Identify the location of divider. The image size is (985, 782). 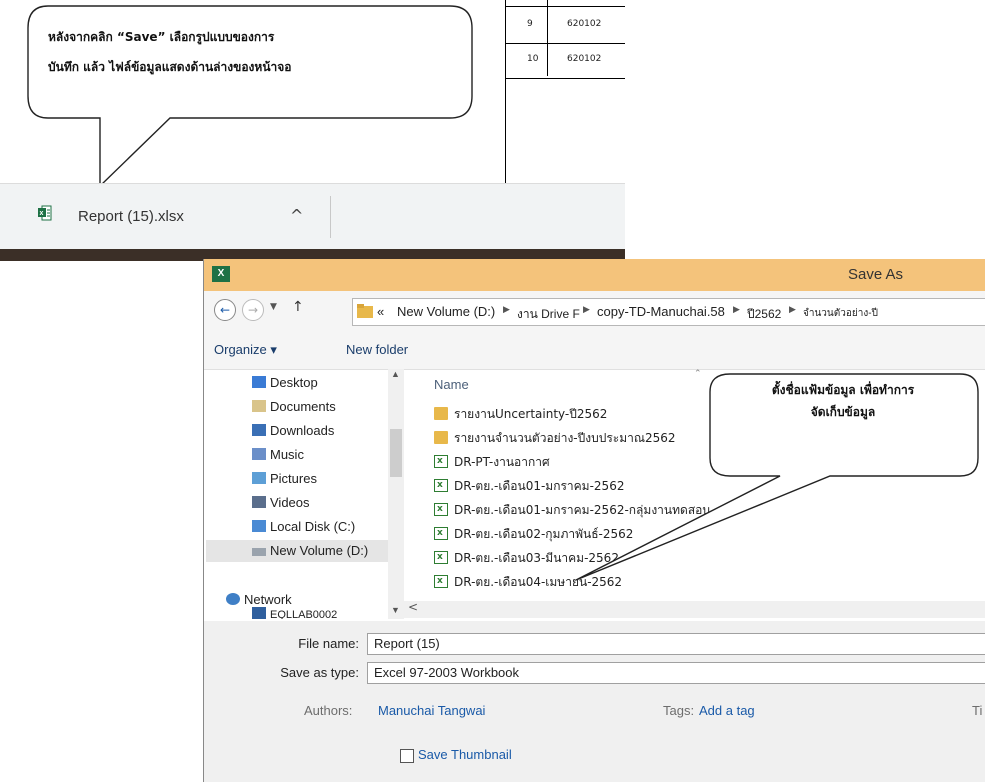
(330, 217).